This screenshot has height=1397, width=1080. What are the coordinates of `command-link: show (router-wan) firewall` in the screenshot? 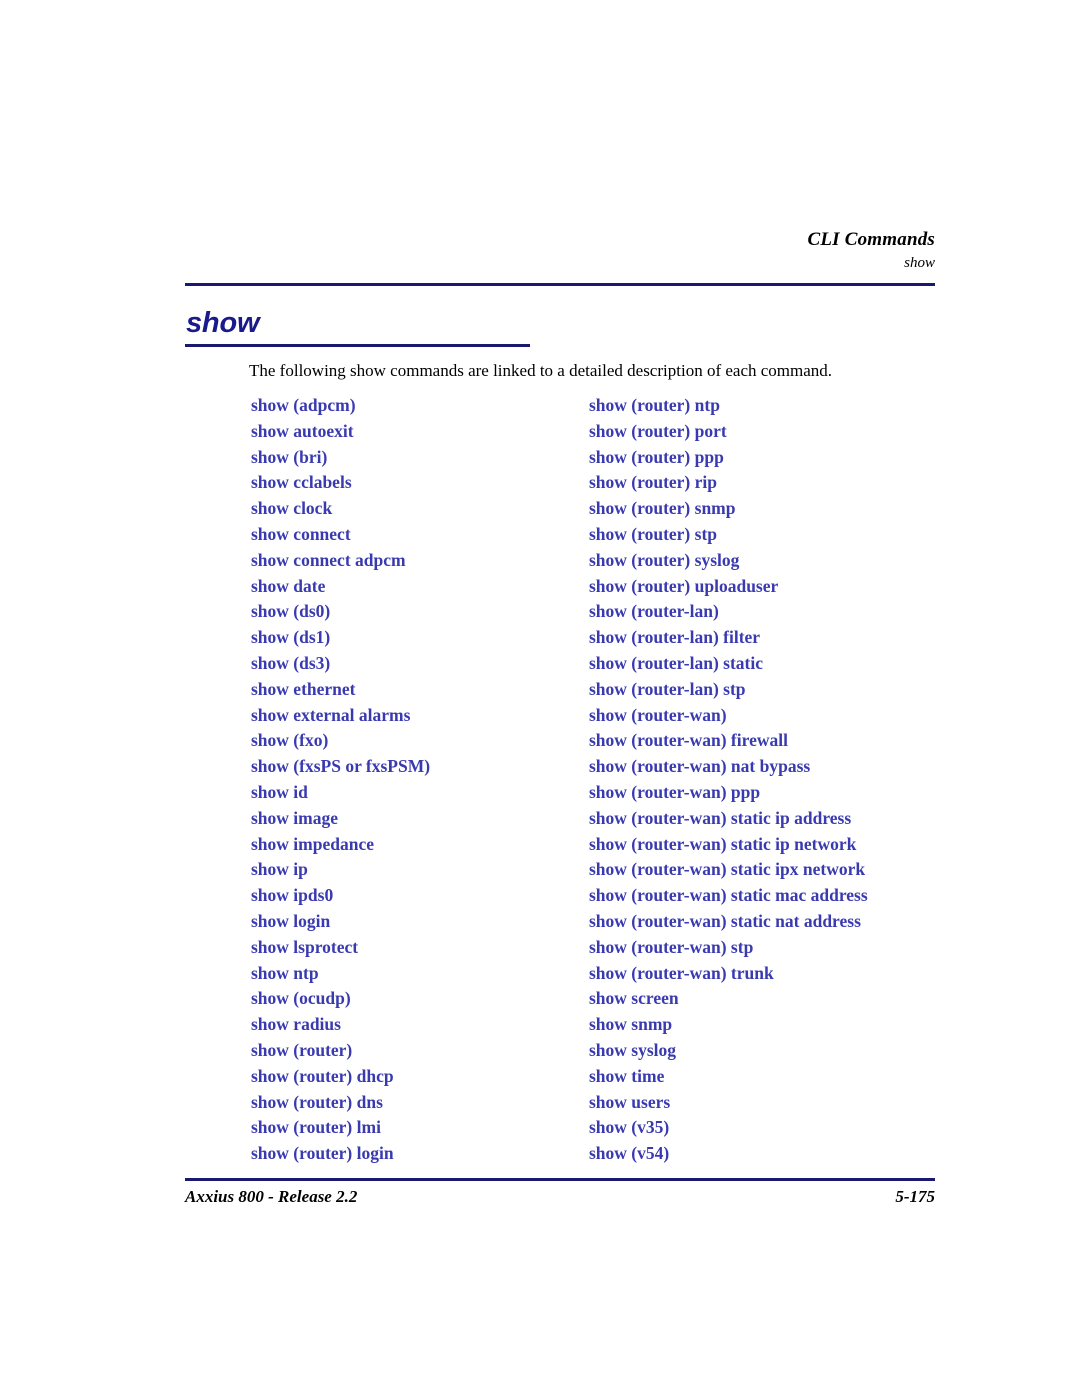 It's located at (764, 741).